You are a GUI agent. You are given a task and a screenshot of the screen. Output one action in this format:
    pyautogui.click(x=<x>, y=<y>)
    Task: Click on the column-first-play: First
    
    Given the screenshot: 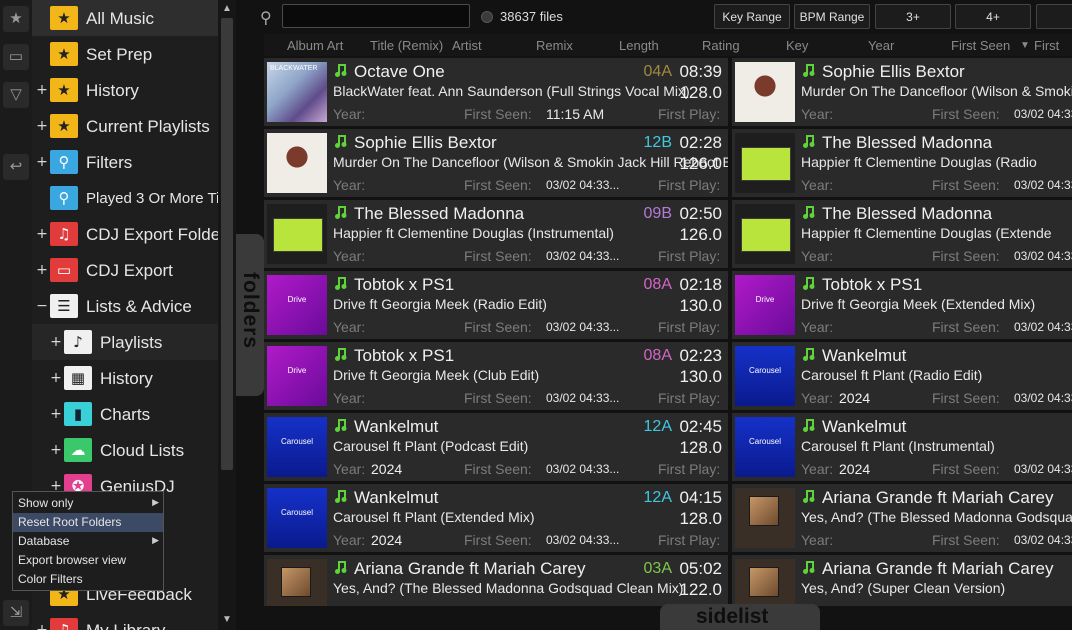 What is the action you would take?
    pyautogui.click(x=1046, y=45)
    